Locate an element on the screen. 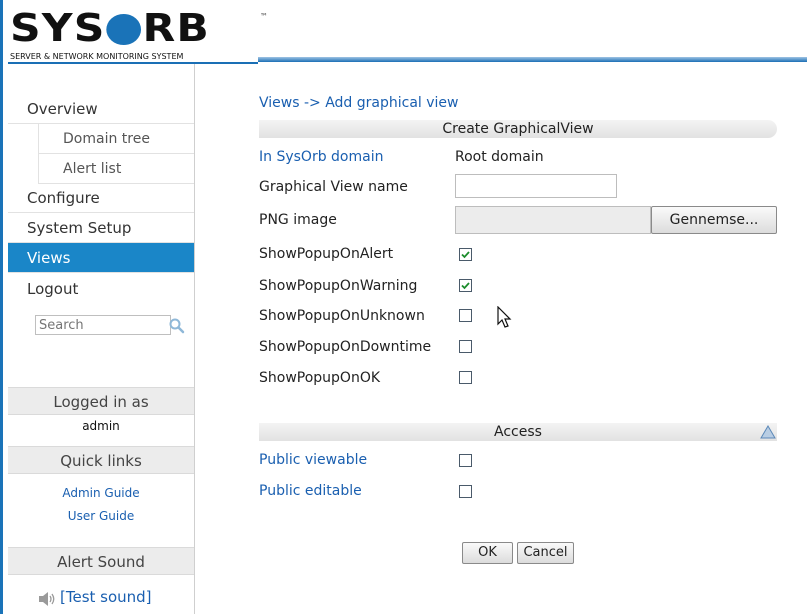 This screenshot has width=807, height=614. option-label: ShowPopupOnAlert is located at coordinates (326, 254).